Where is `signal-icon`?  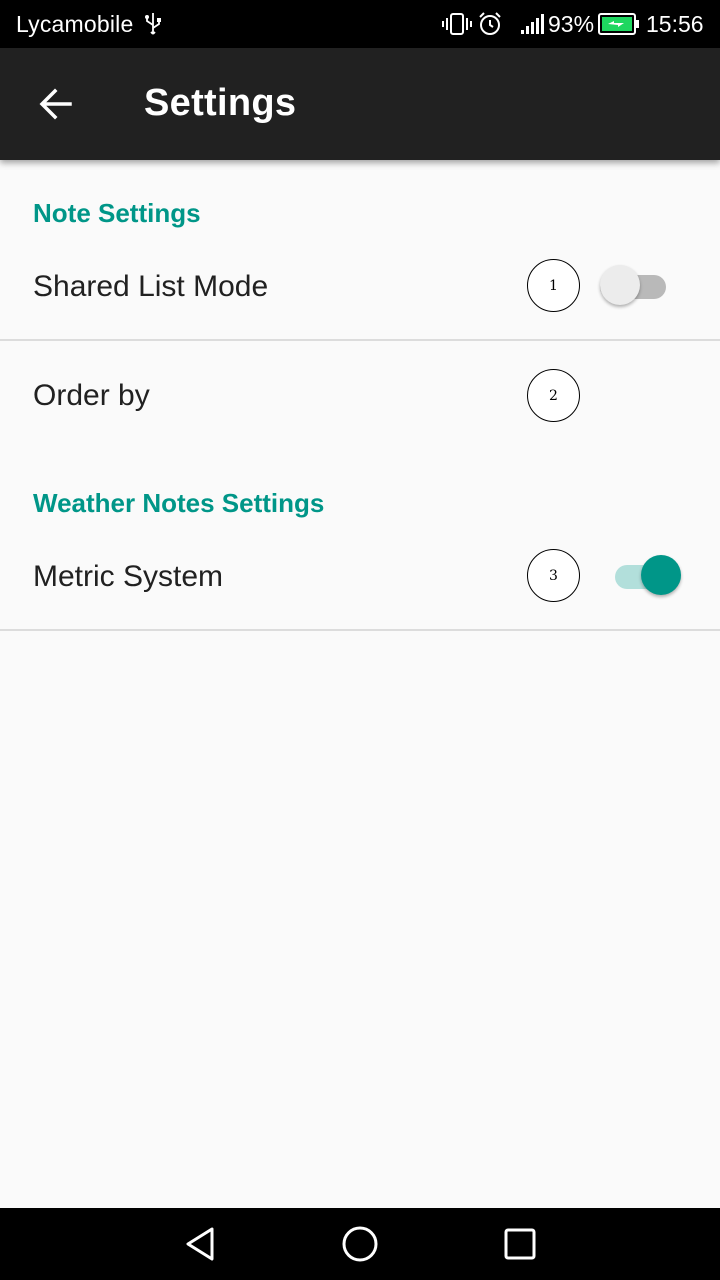
signal-icon is located at coordinates (532, 24).